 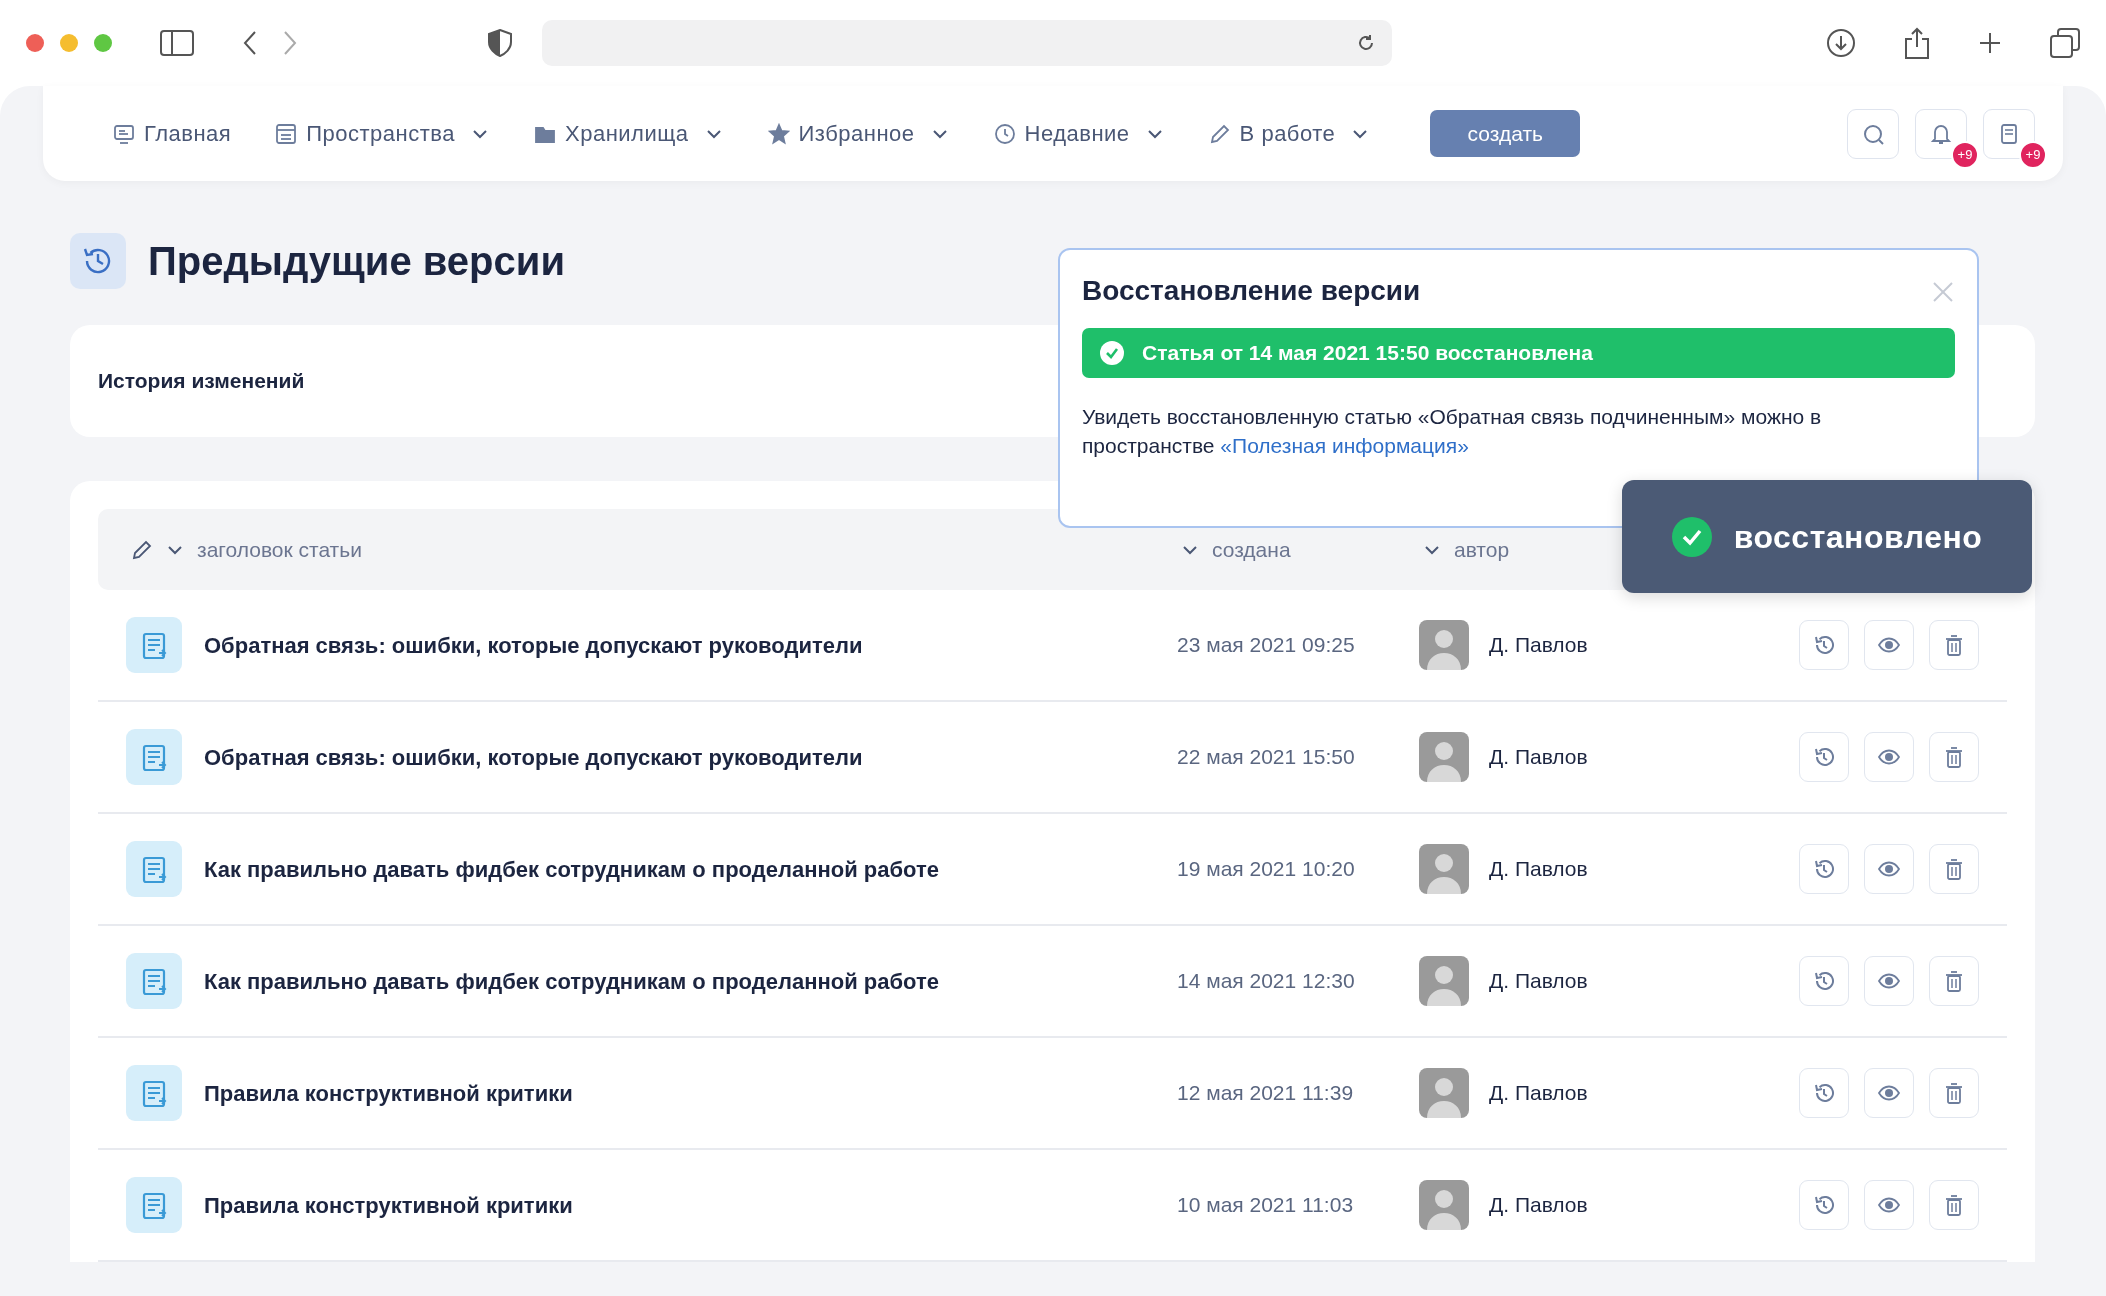 What do you see at coordinates (778, 133) in the screenshot?
I see `star-icon` at bounding box center [778, 133].